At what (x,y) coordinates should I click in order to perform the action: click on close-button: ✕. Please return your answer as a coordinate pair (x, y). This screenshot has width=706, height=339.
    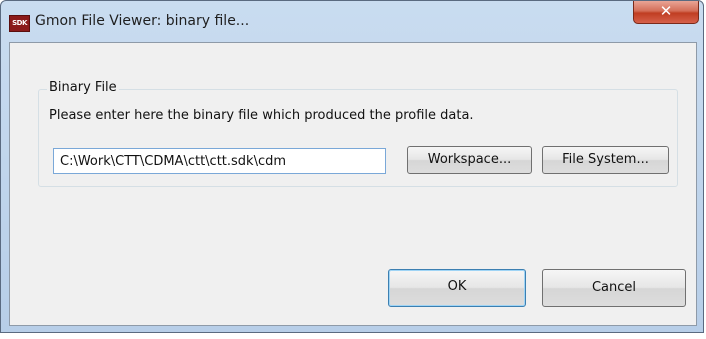
    Looking at the image, I should click on (666, 12).